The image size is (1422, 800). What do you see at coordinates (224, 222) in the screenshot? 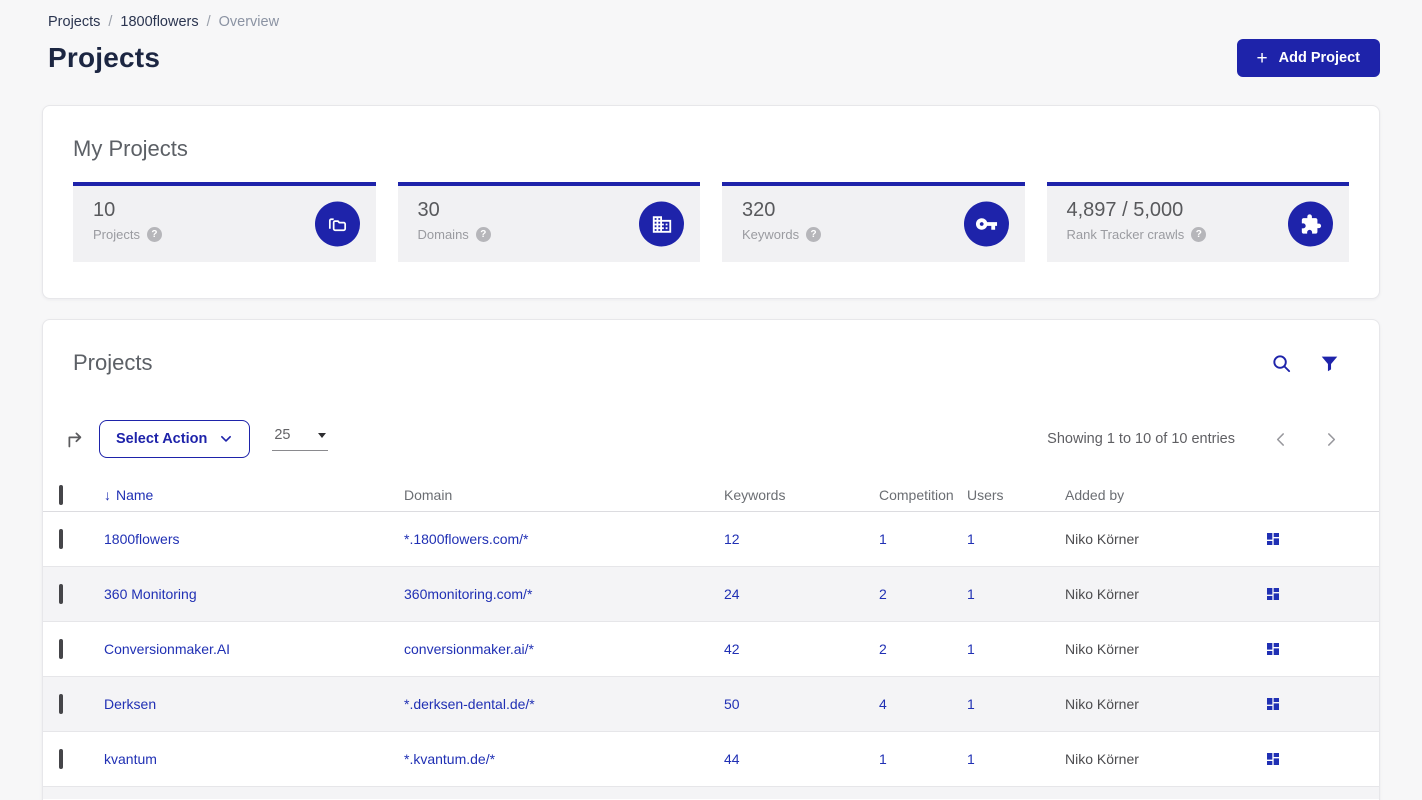
I see `stat-projects: 10 Projects ?` at bounding box center [224, 222].